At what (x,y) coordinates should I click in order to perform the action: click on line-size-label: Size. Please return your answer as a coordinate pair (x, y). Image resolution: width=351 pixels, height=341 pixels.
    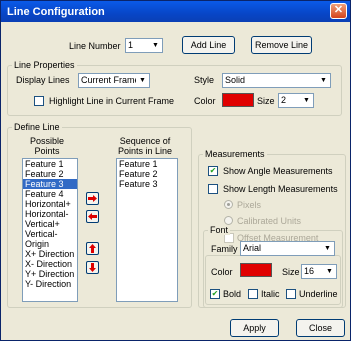
    Looking at the image, I should click on (266, 101).